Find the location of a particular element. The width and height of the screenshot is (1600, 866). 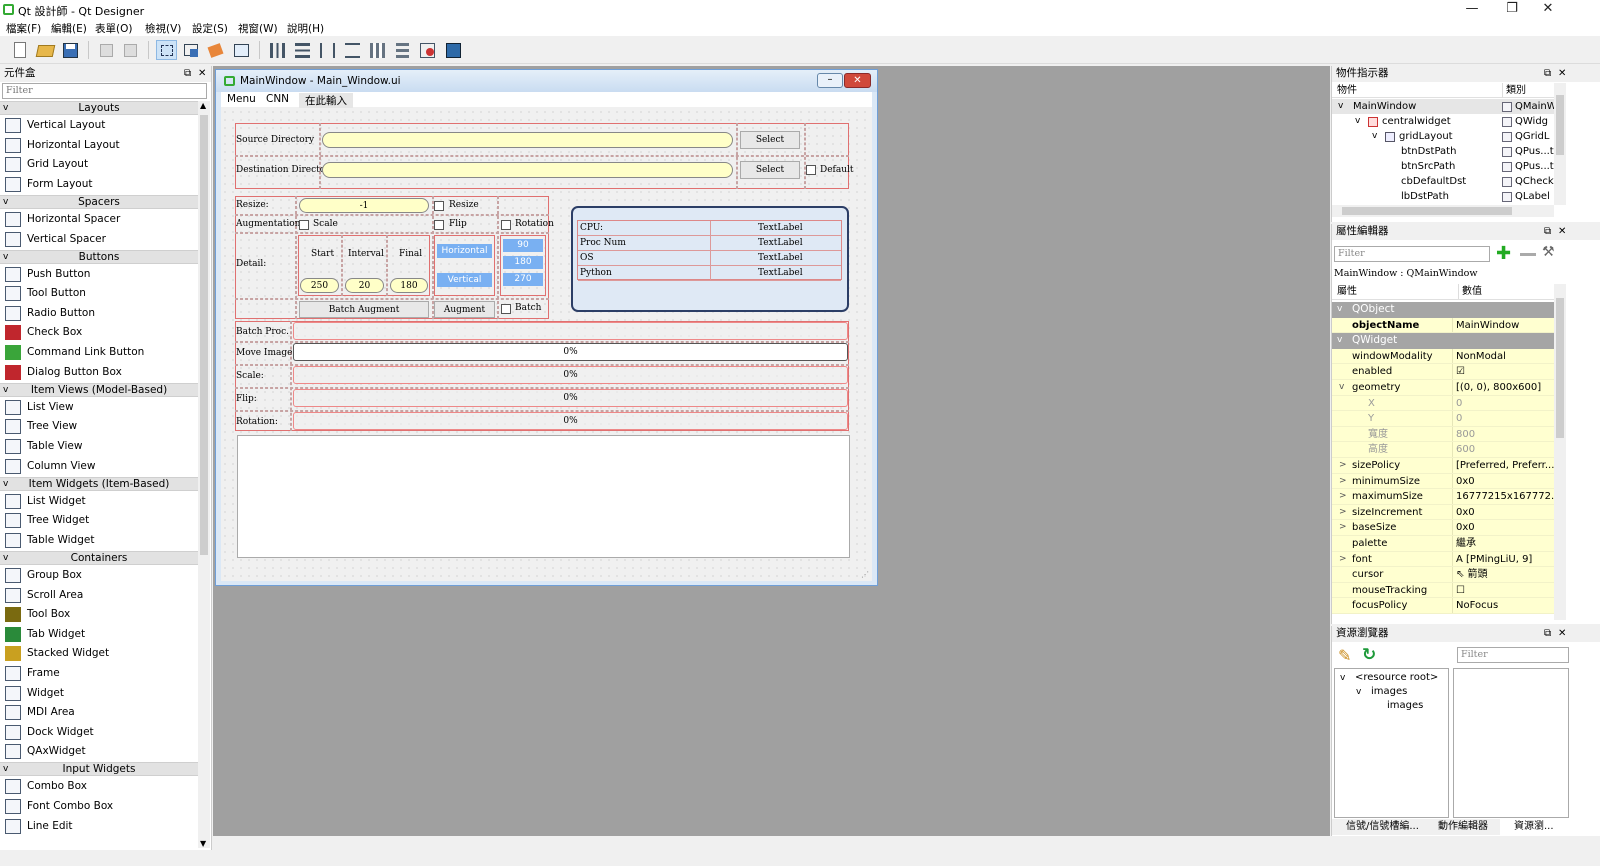

property-: 寬度 800 is located at coordinates (1443, 434).